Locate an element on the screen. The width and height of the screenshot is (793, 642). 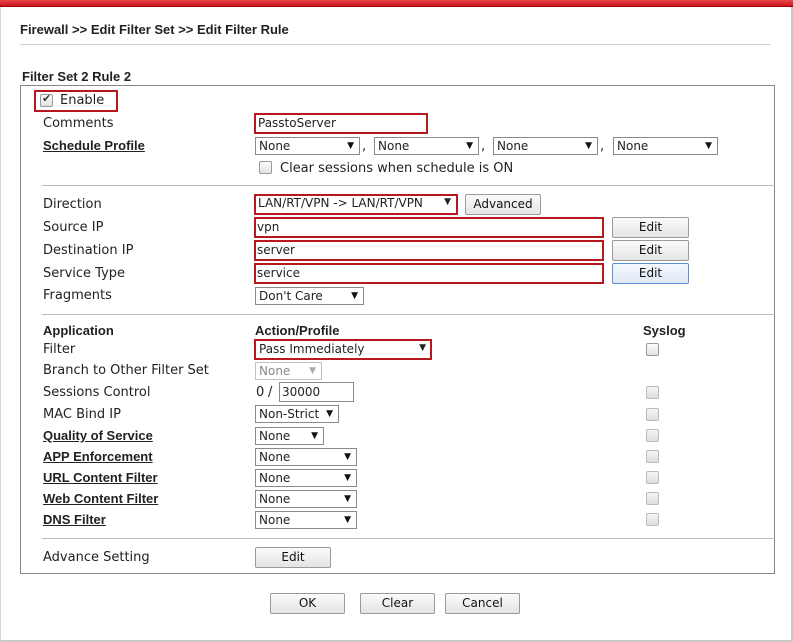
syslog-dns-checkbox is located at coordinates (652, 519).